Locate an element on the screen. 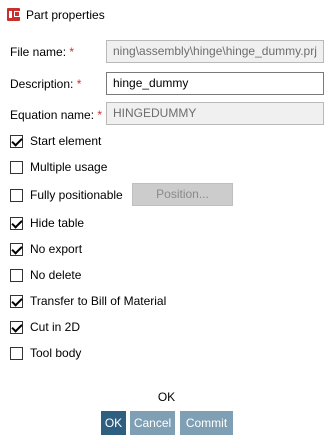  description-field: hinge_dummy is located at coordinates (215, 83).